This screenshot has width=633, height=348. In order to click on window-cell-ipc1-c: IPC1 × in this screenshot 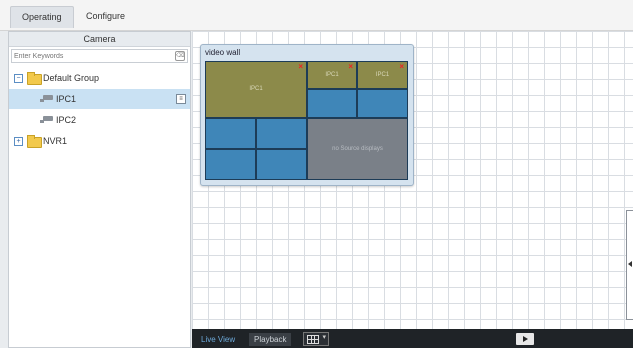, I will do `click(382, 75)`.